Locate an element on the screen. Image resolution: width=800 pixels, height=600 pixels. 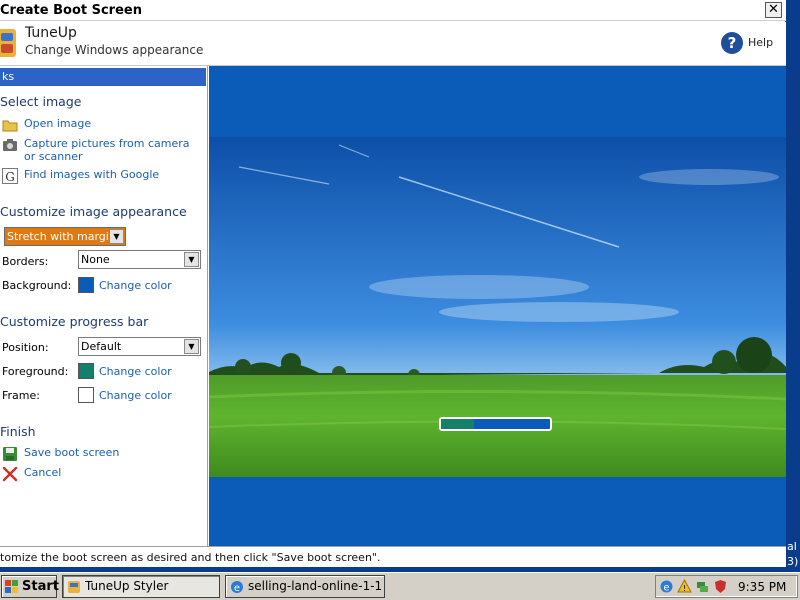
foreground-color-swatch is located at coordinates (86, 371).